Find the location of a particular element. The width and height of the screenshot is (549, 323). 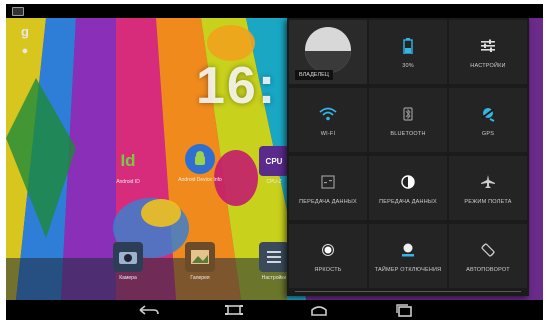

avatar is located at coordinates (328, 50).